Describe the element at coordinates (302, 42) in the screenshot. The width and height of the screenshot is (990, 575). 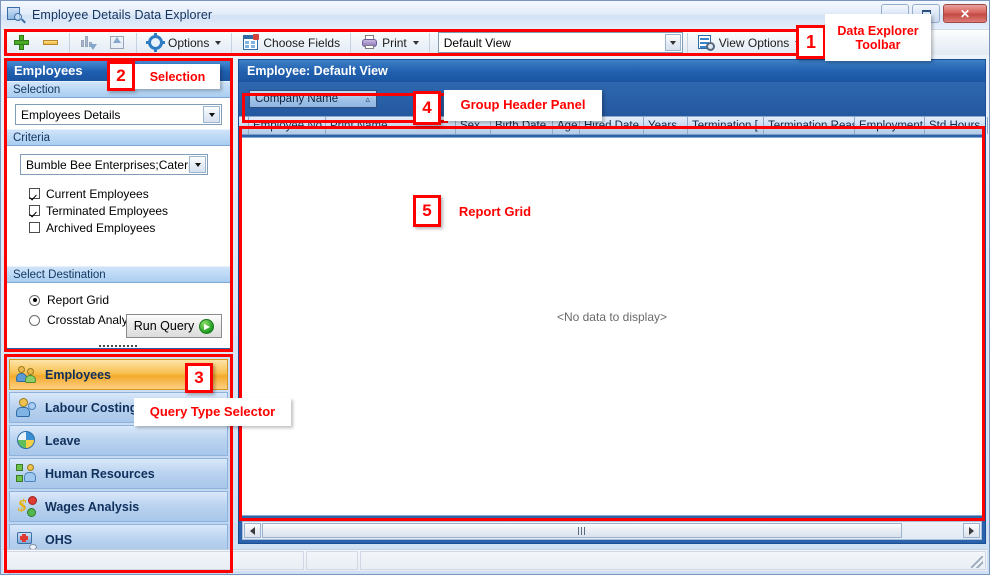
I see `choose-fields-label: Choose Fields` at that location.